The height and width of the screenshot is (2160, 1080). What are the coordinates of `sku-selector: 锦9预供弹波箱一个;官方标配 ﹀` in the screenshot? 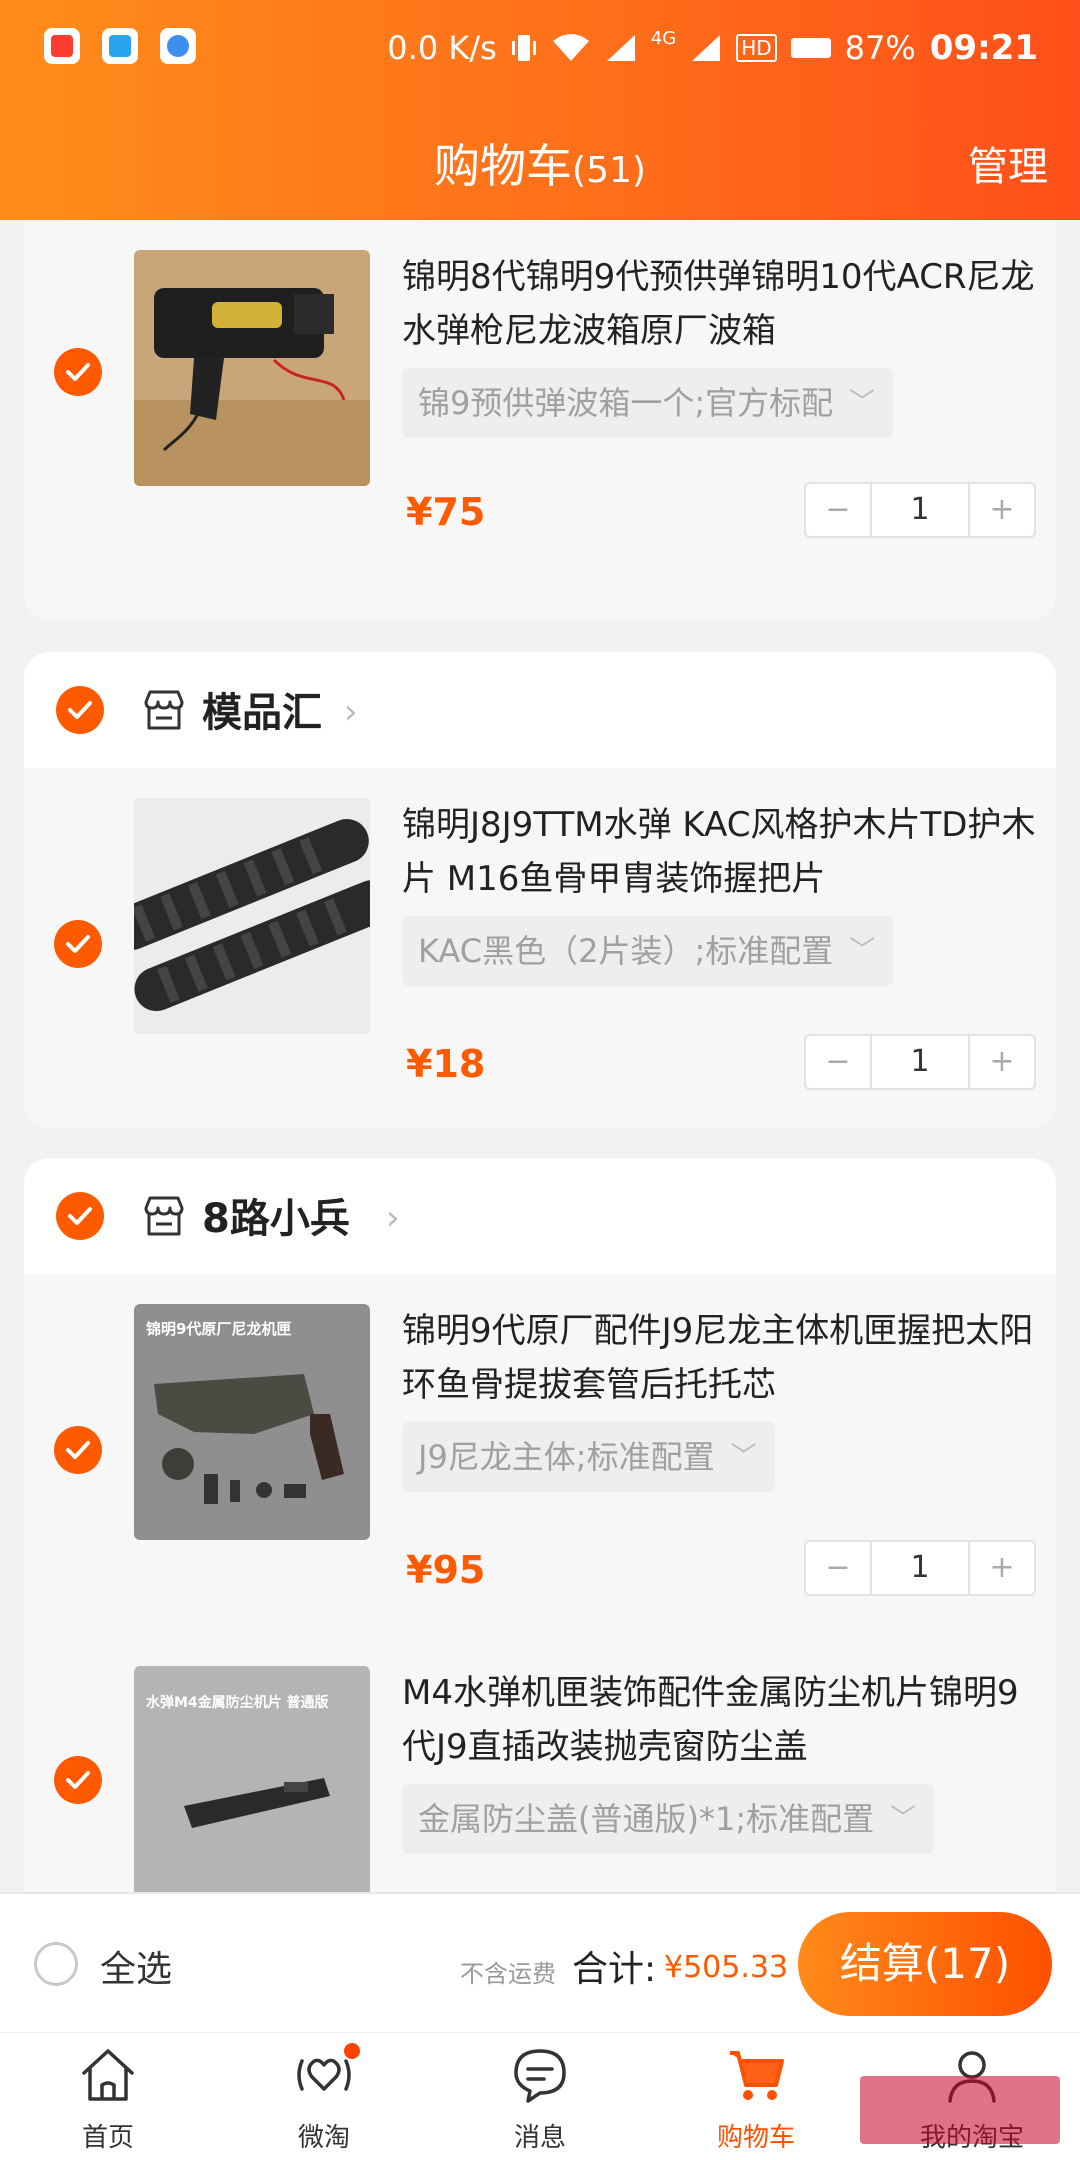 It's located at (648, 403).